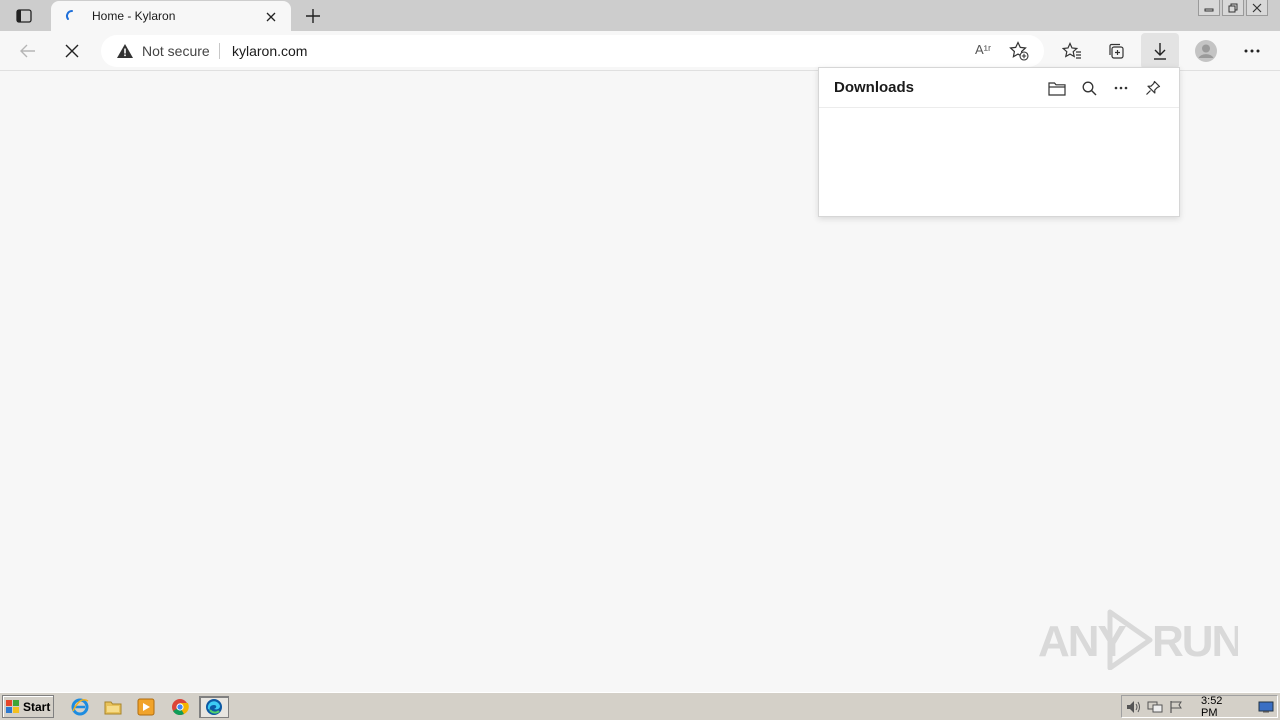 This screenshot has height=720, width=1280. Describe the element at coordinates (214, 707) in the screenshot. I see `edge-icon` at that location.